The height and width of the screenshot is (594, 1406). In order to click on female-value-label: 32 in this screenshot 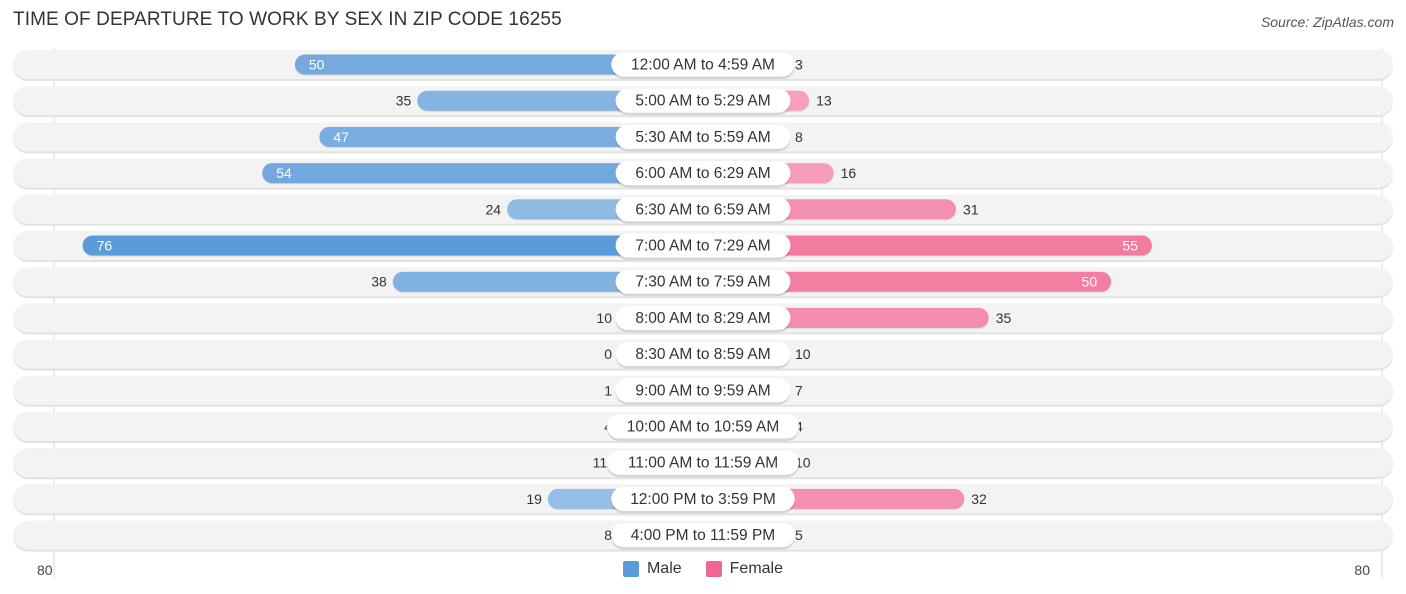, I will do `click(979, 499)`.